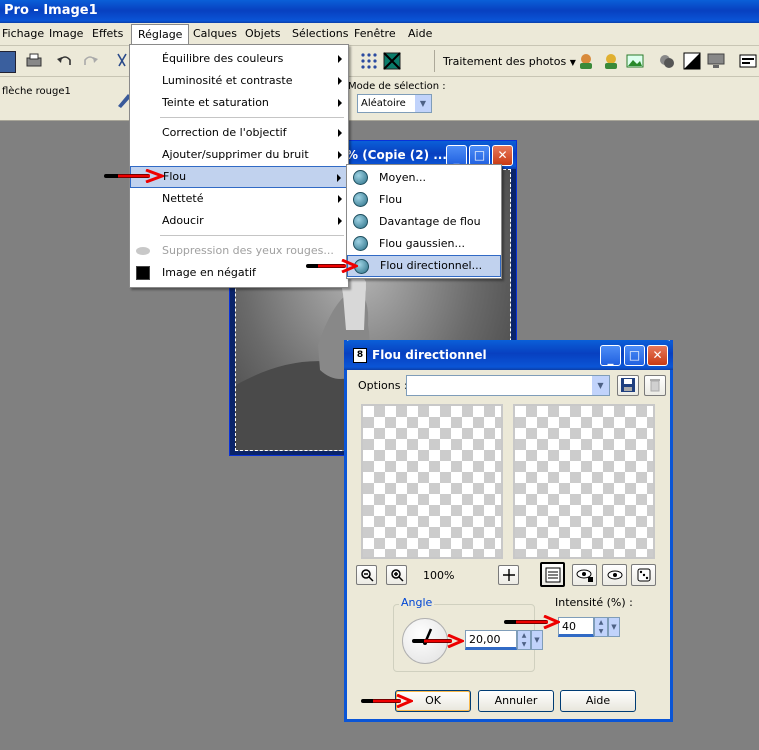 This screenshot has height=750, width=759. Describe the element at coordinates (748, 61) in the screenshot. I see `script-icon` at that location.